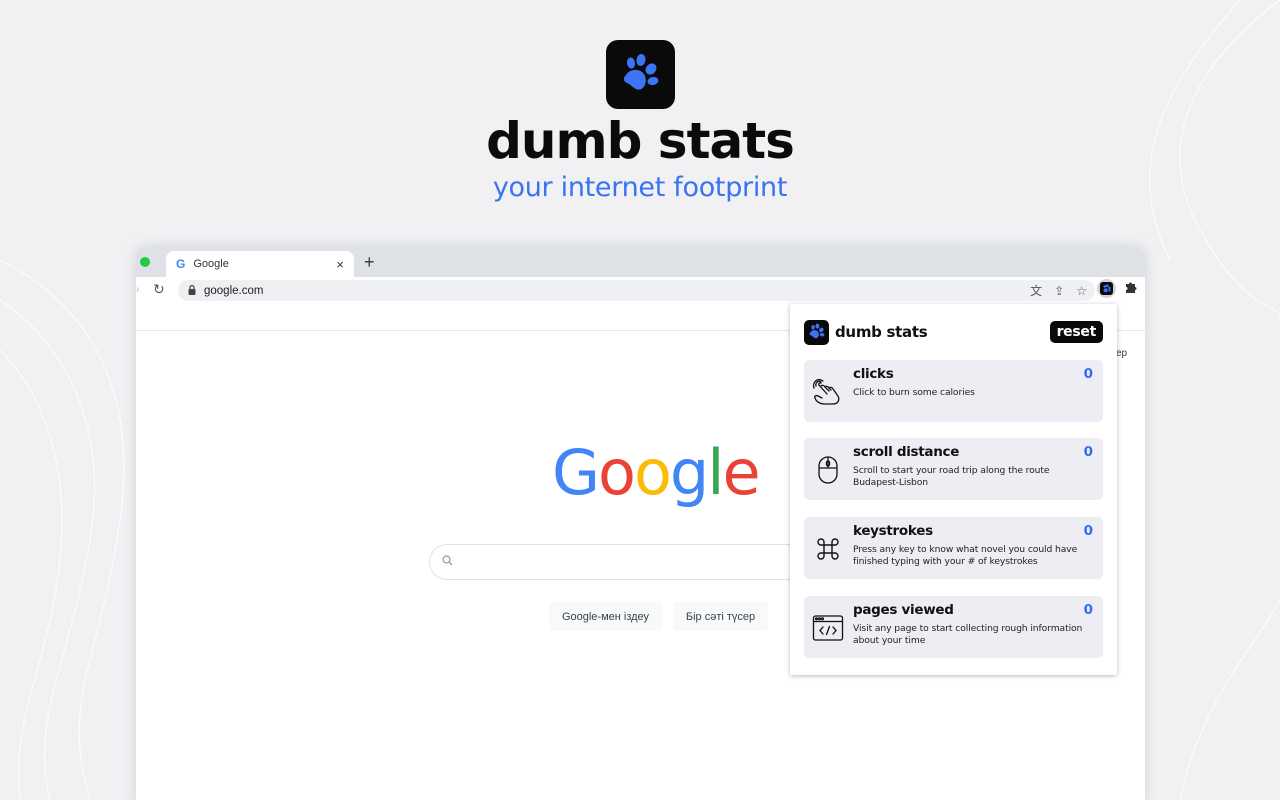  I want to click on stat-description: Click to burn some calories, so click(914, 392).